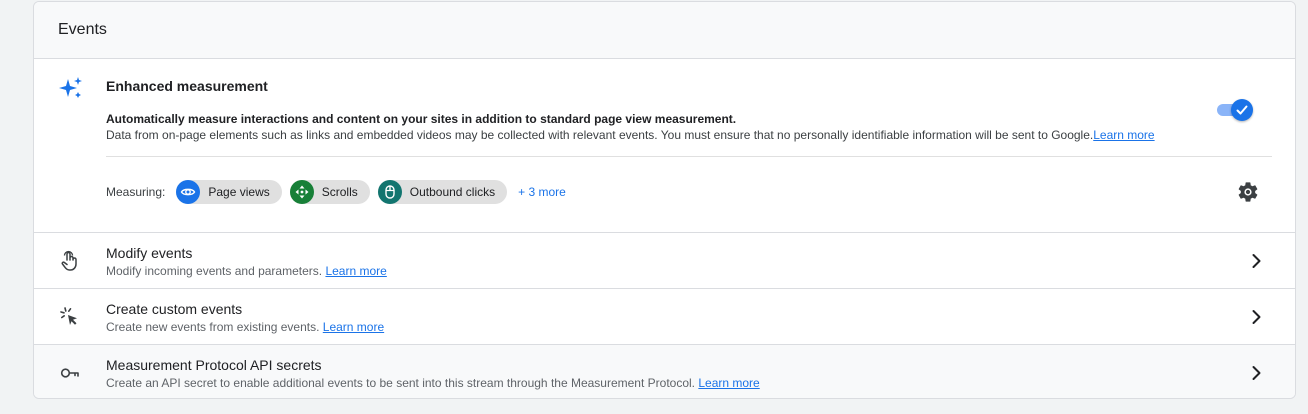 Image resolution: width=1308 pixels, height=414 pixels. I want to click on touch-hand-icon, so click(69, 260).